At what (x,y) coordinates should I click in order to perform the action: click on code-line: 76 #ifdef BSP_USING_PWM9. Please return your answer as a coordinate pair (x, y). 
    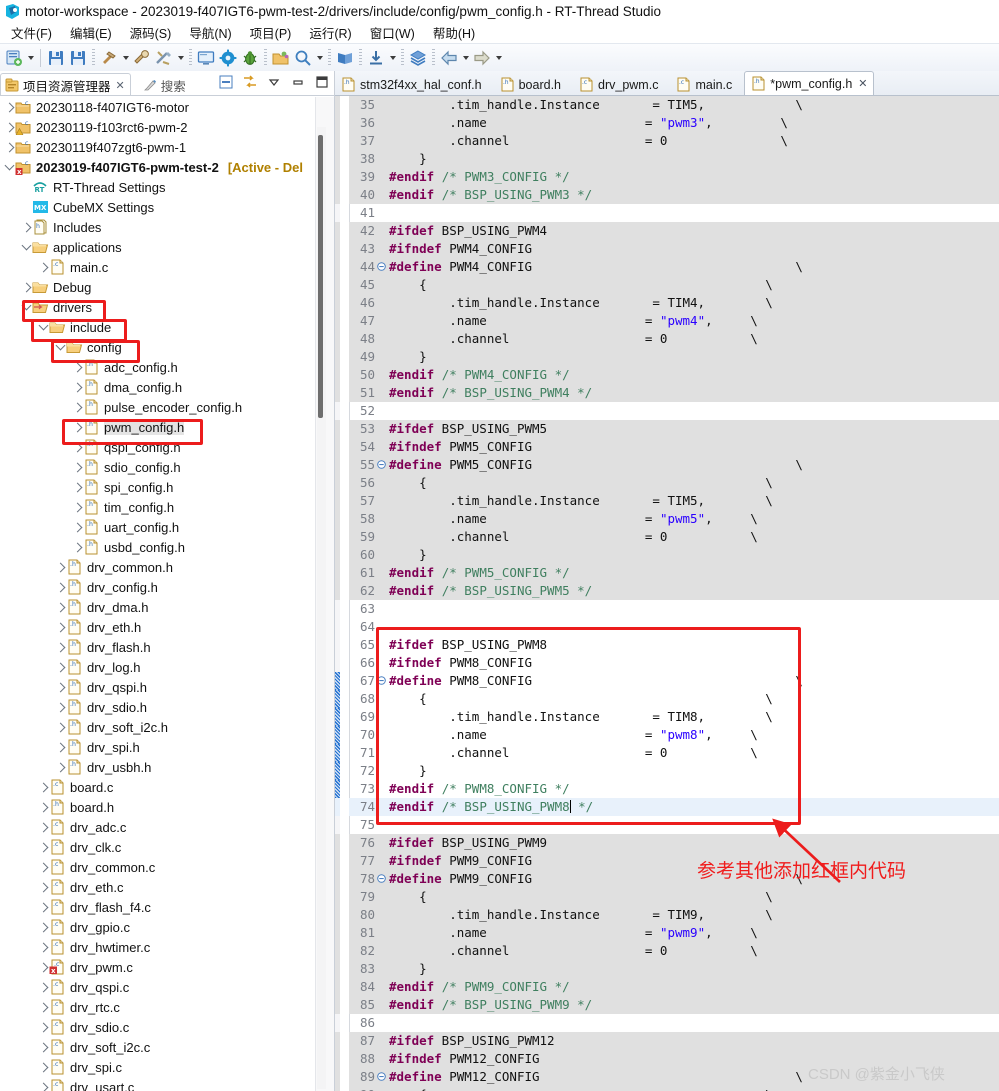
    Looking at the image, I should click on (667, 843).